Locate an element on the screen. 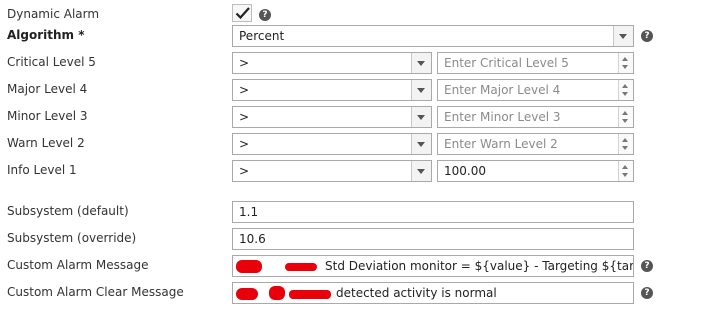 This screenshot has width=705, height=332. warn-level-input: Enter Warn Level 2 is located at coordinates (535, 144).